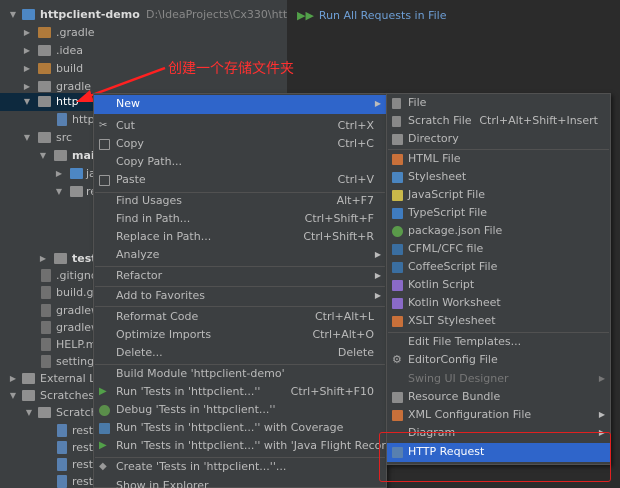  Describe the element at coordinates (355, 125) in the screenshot. I see `menu-shortcut: Ctrl+X` at that location.